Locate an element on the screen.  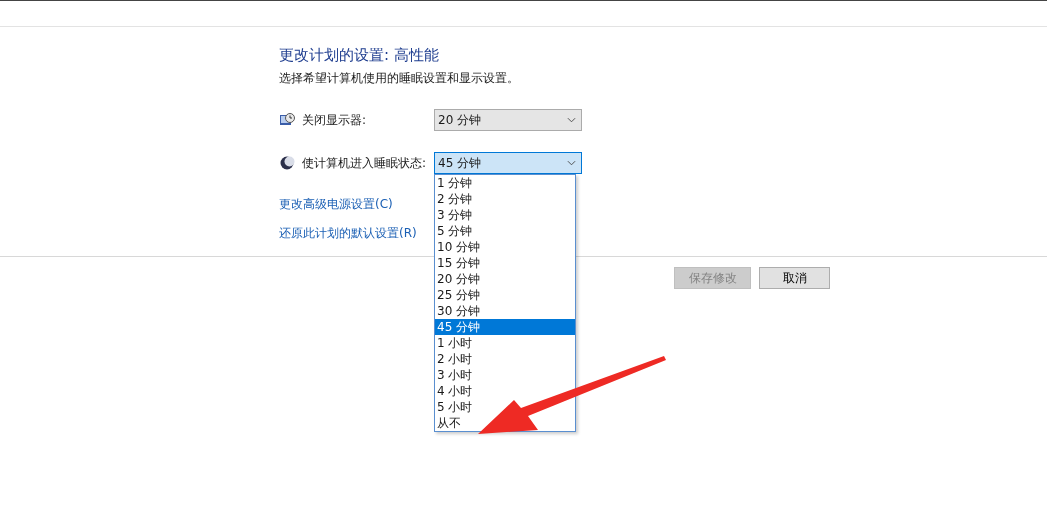
dialog-button: 取消 is located at coordinates (794, 278).